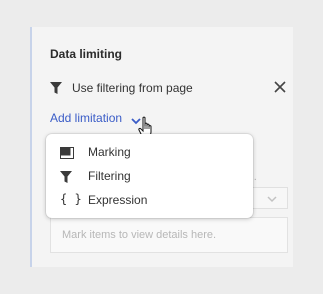  What do you see at coordinates (86, 118) in the screenshot?
I see `add-limitation-button: Add limitation` at bounding box center [86, 118].